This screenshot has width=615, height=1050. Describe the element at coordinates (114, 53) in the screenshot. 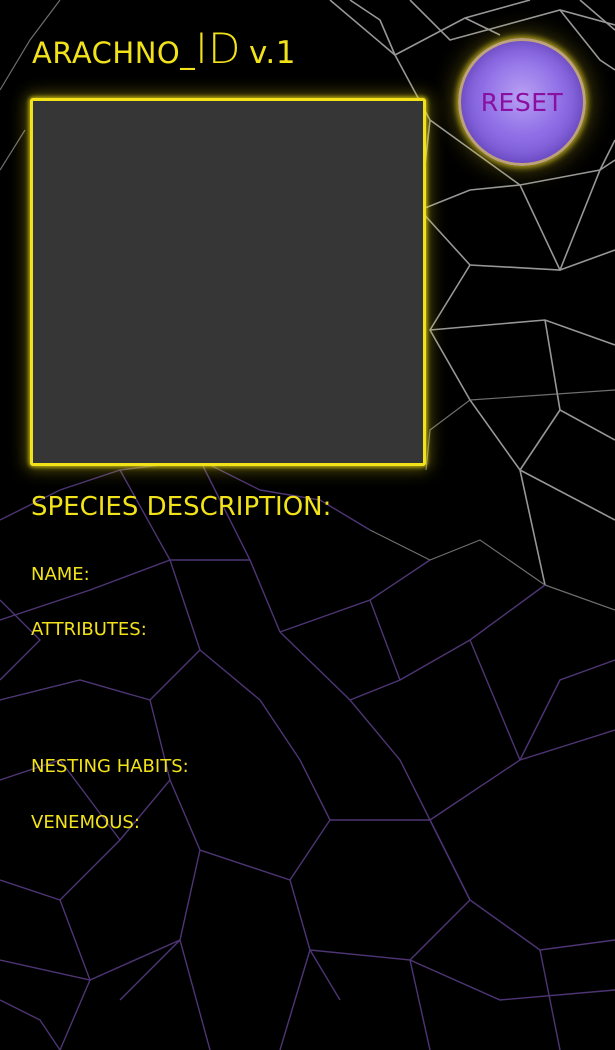

I see `app-title-name: ARACHNO_` at that location.